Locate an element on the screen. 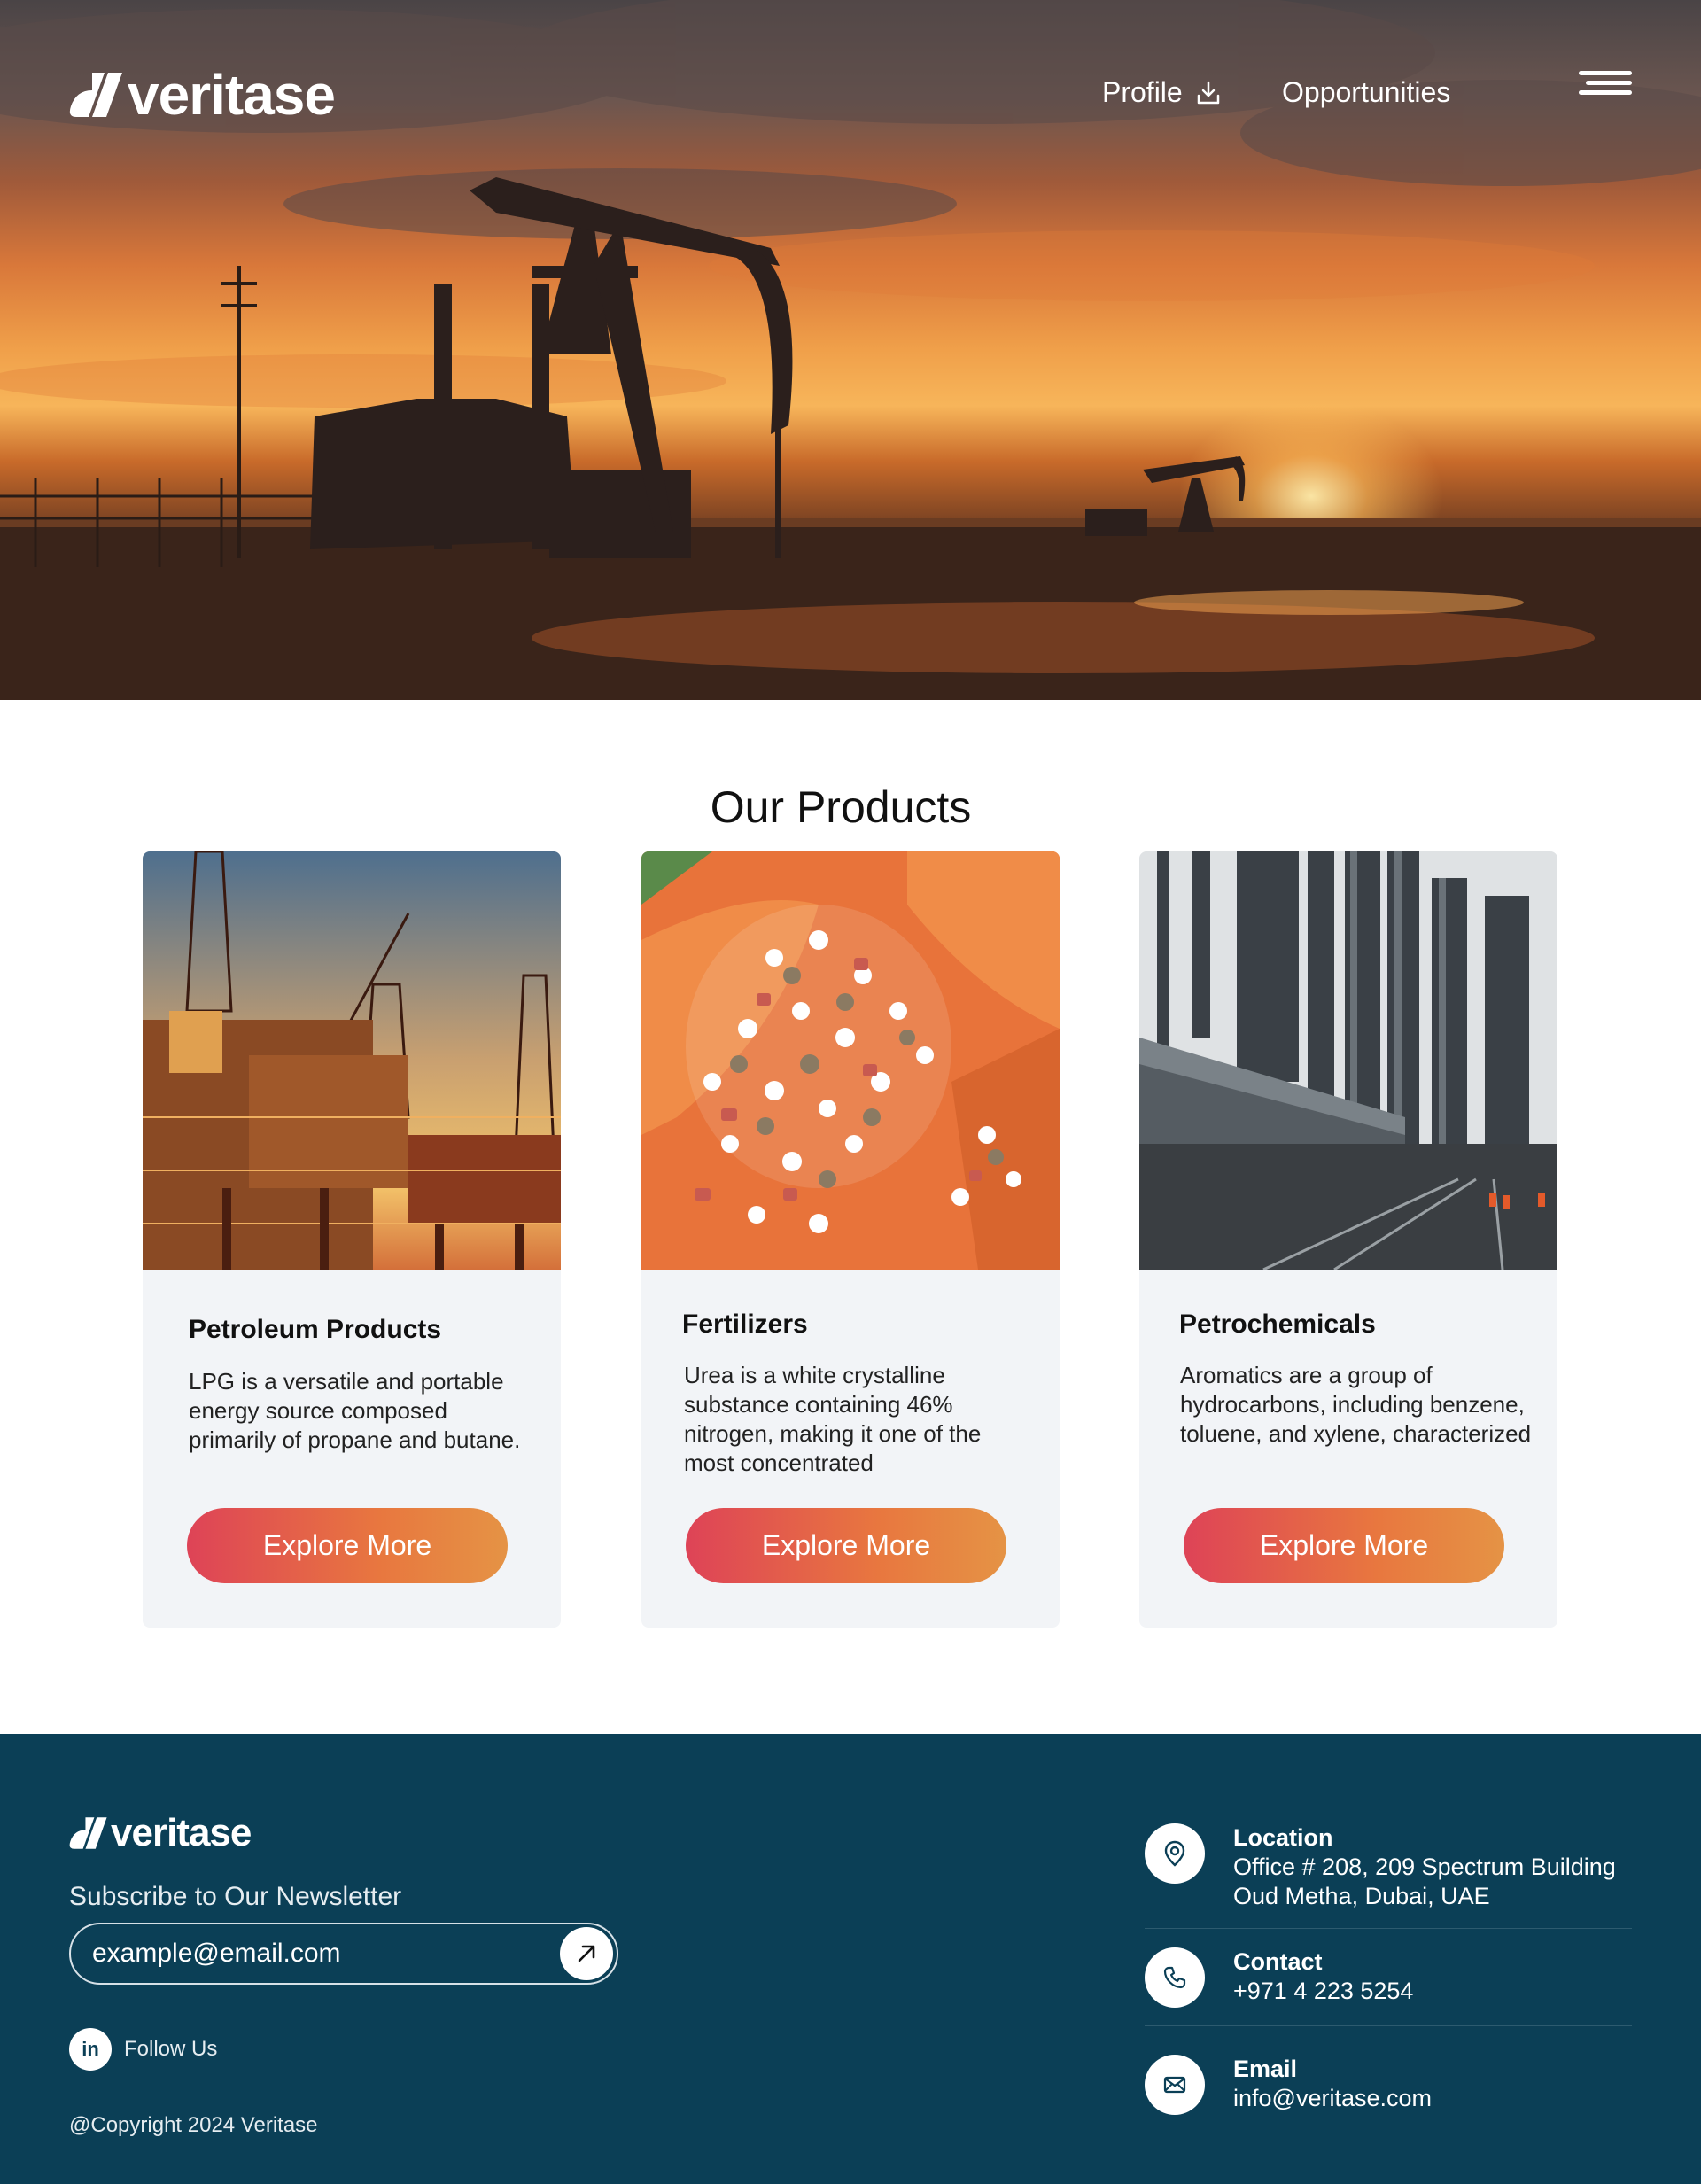 The image size is (1701, 2184). copyright-text: @Copyright 2024 Veritase is located at coordinates (193, 2125).